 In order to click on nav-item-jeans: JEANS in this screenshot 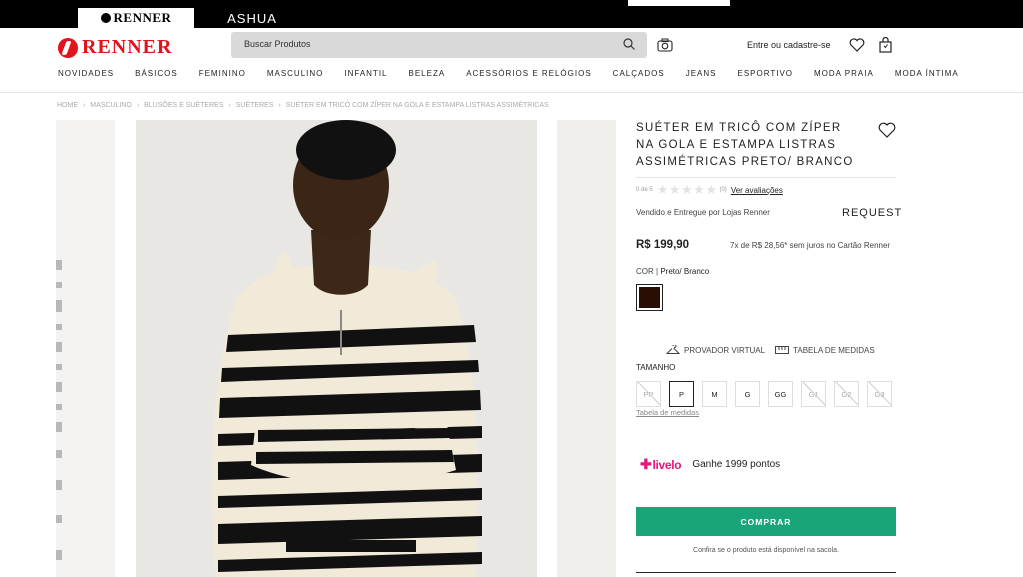, I will do `click(701, 76)`.